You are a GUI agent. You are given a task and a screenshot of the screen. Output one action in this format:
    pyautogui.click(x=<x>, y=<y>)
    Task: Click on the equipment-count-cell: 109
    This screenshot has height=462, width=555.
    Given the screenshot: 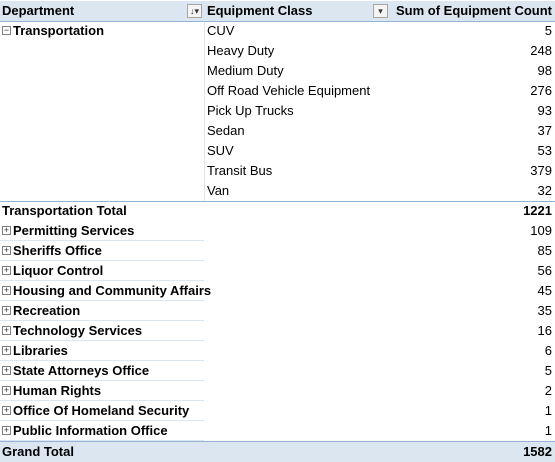 What is the action you would take?
    pyautogui.click(x=471, y=231)
    